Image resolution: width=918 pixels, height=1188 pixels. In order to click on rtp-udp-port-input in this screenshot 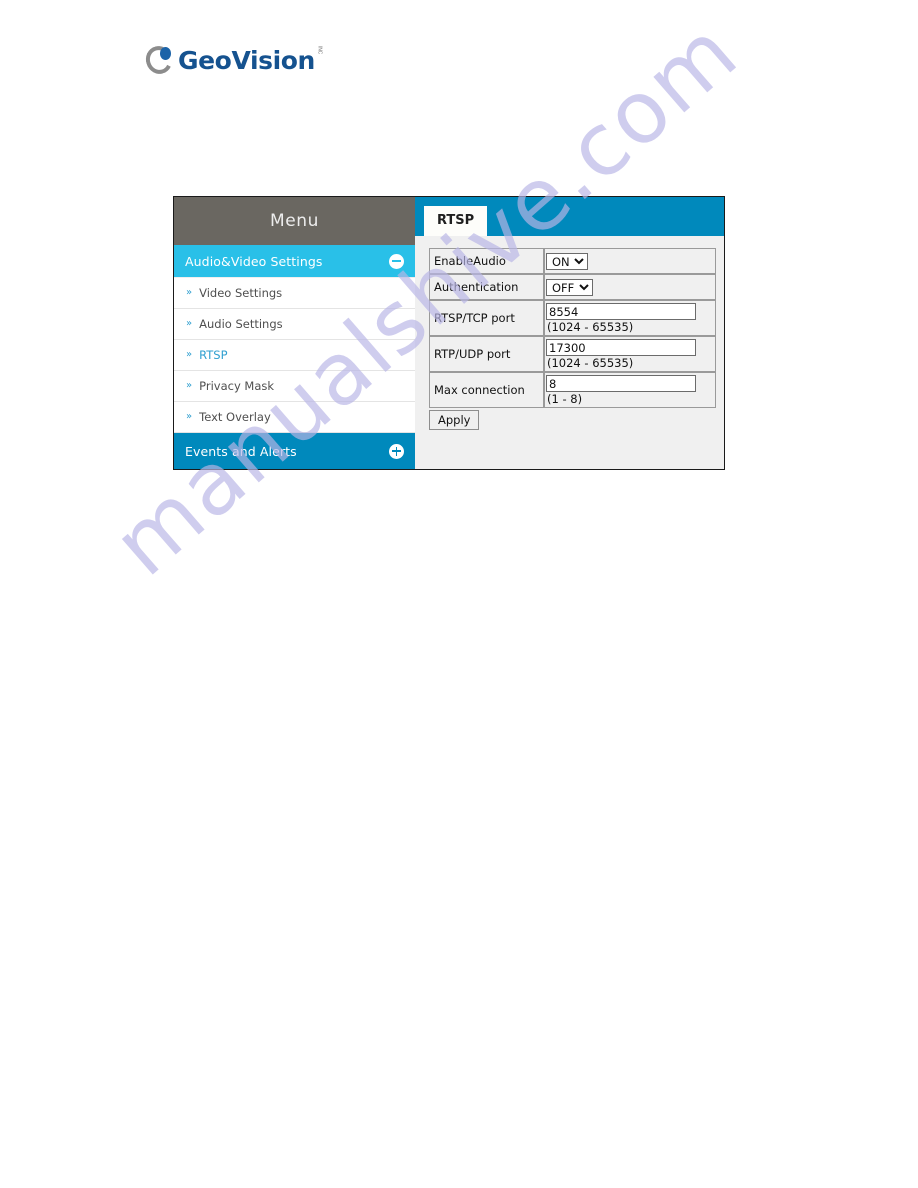, I will do `click(621, 347)`.